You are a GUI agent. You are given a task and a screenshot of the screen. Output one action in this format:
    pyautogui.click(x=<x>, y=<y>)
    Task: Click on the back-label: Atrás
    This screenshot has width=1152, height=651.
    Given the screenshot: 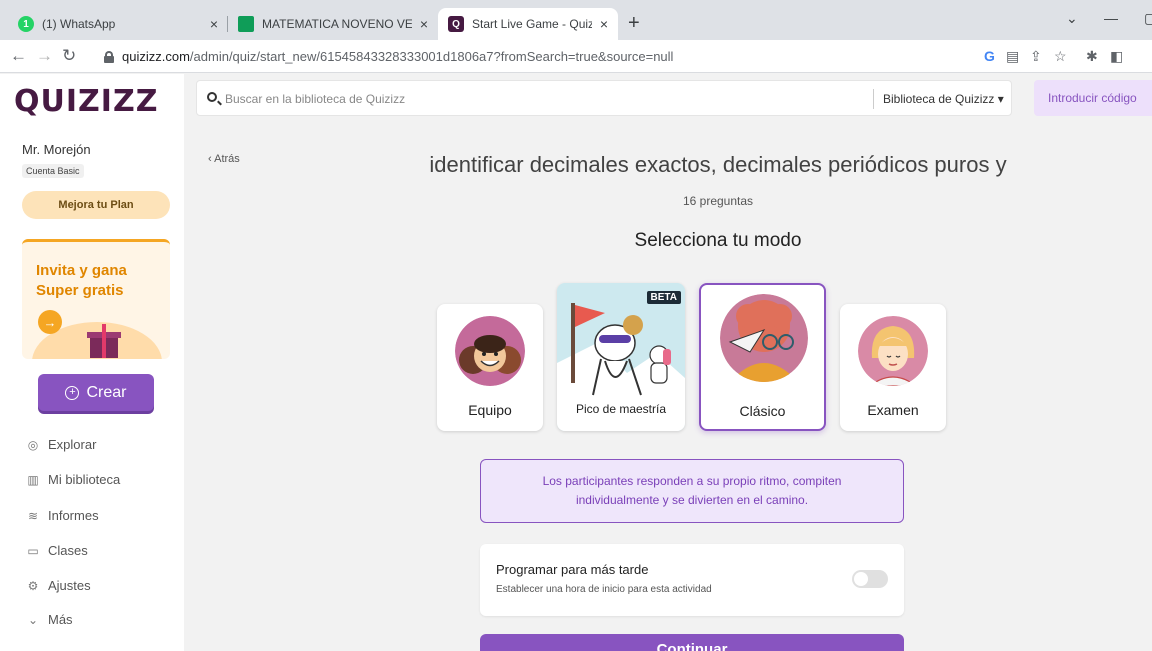 What is the action you would take?
    pyautogui.click(x=227, y=159)
    